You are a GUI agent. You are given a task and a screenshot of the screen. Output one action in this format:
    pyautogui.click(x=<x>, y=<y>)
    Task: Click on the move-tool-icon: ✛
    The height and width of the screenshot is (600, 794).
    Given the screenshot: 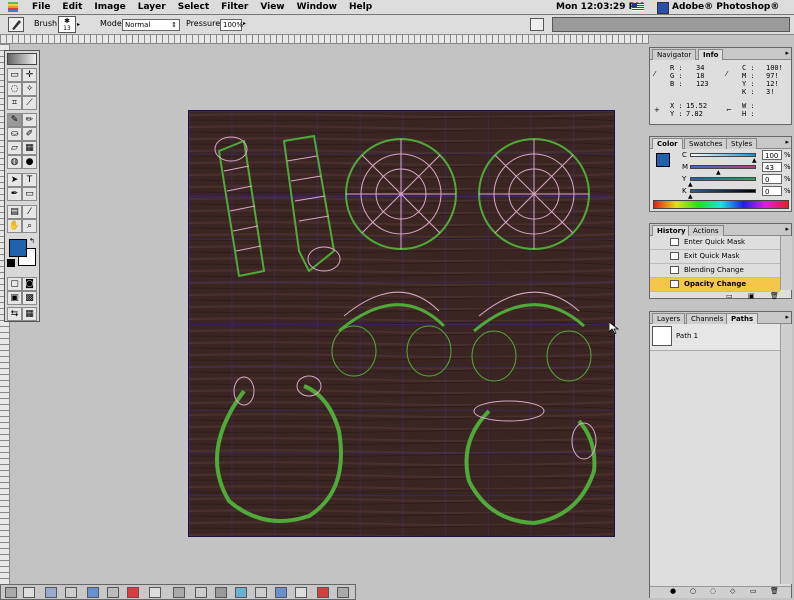 What is the action you would take?
    pyautogui.click(x=29, y=75)
    